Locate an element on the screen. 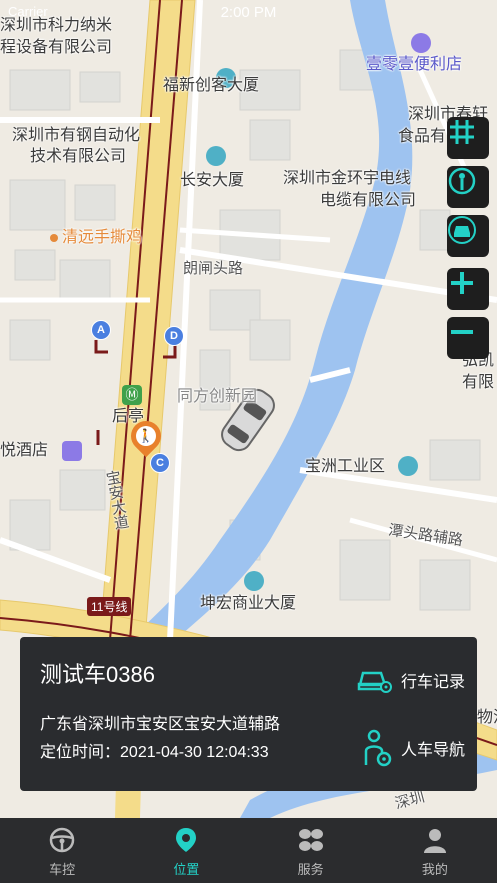 This screenshot has height=883, width=497. location-time: 定位时间：2021-04-30 12:04:33 is located at coordinates (154, 750).